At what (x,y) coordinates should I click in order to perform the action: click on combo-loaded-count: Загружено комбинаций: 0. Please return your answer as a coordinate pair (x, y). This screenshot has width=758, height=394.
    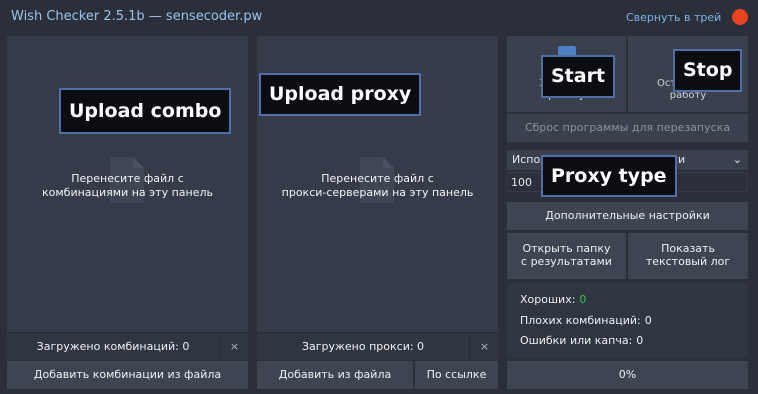
    Looking at the image, I should click on (113, 347).